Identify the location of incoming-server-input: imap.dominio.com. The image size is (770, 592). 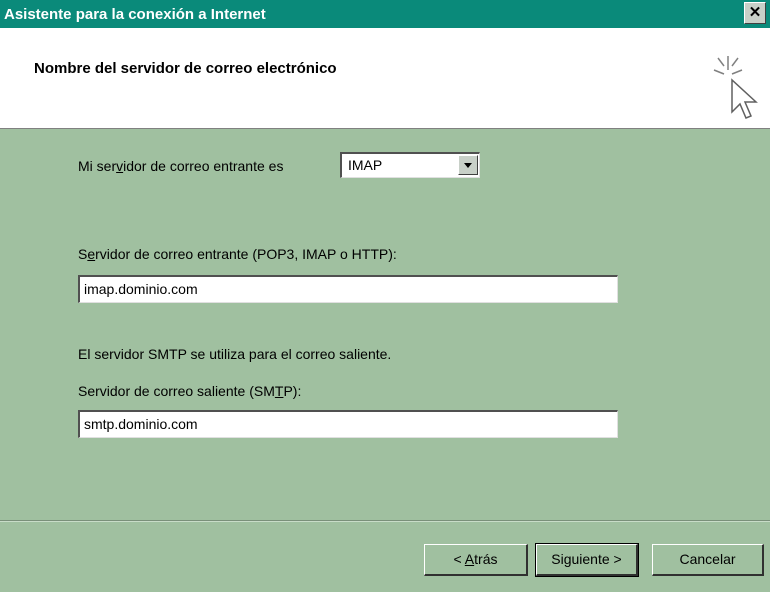
(348, 289).